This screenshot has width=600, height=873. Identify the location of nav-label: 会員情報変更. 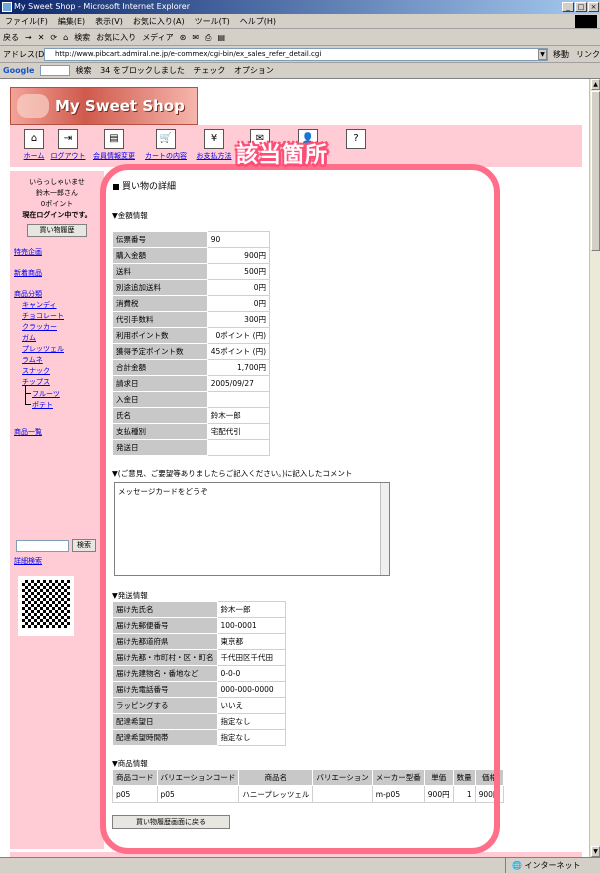
(114, 156).